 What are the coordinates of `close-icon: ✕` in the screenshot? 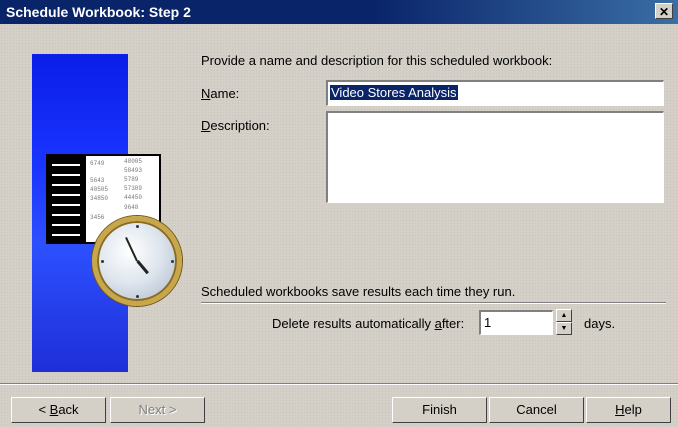 It's located at (664, 12).